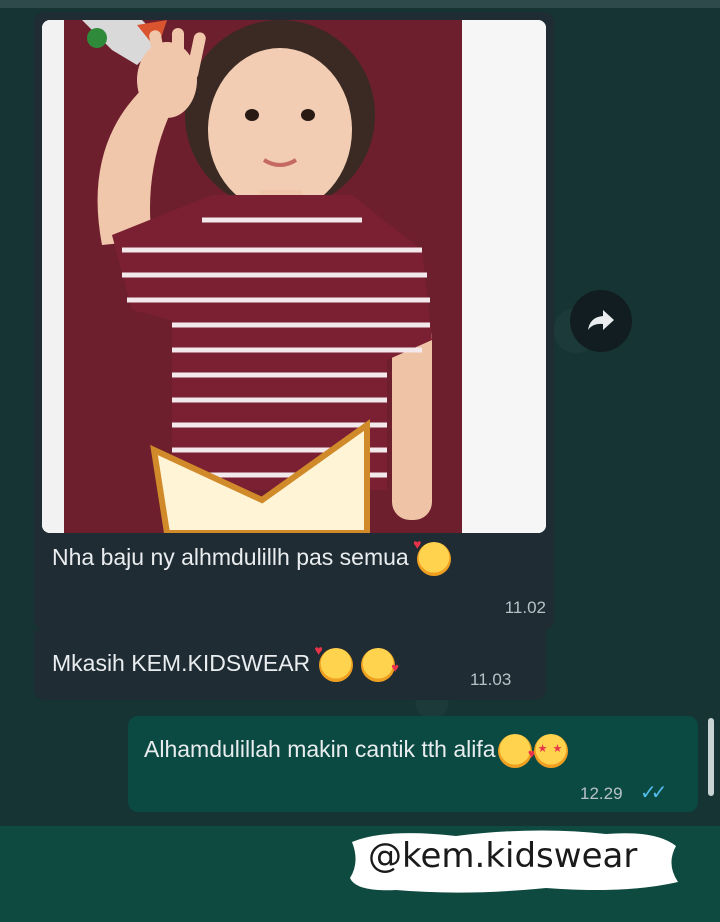 Image resolution: width=720 pixels, height=922 pixels. Describe the element at coordinates (653, 793) in the screenshot. I see `double-check-icon: ✓✓` at that location.